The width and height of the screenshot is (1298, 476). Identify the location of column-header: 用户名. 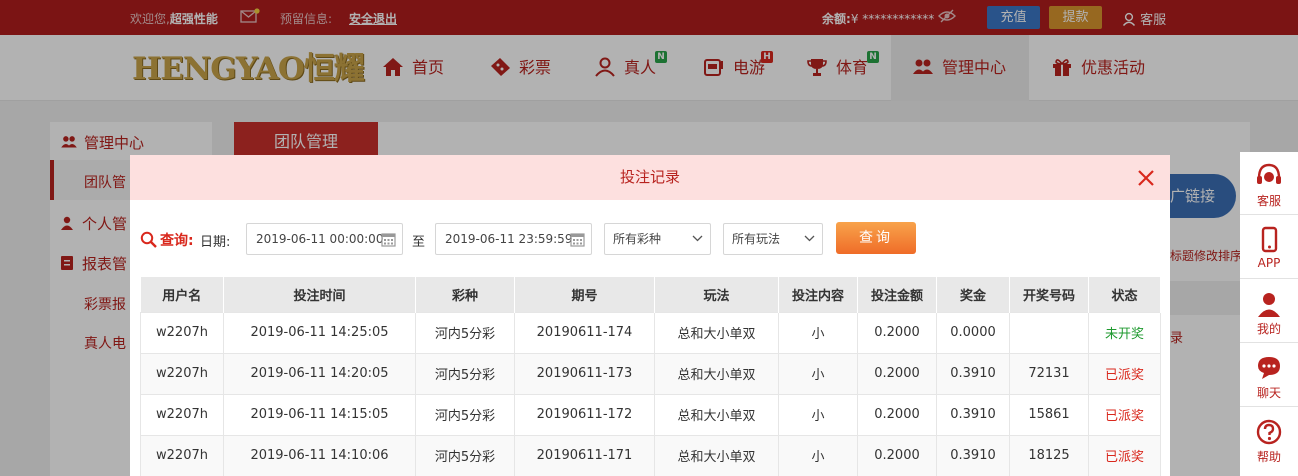
(182, 294).